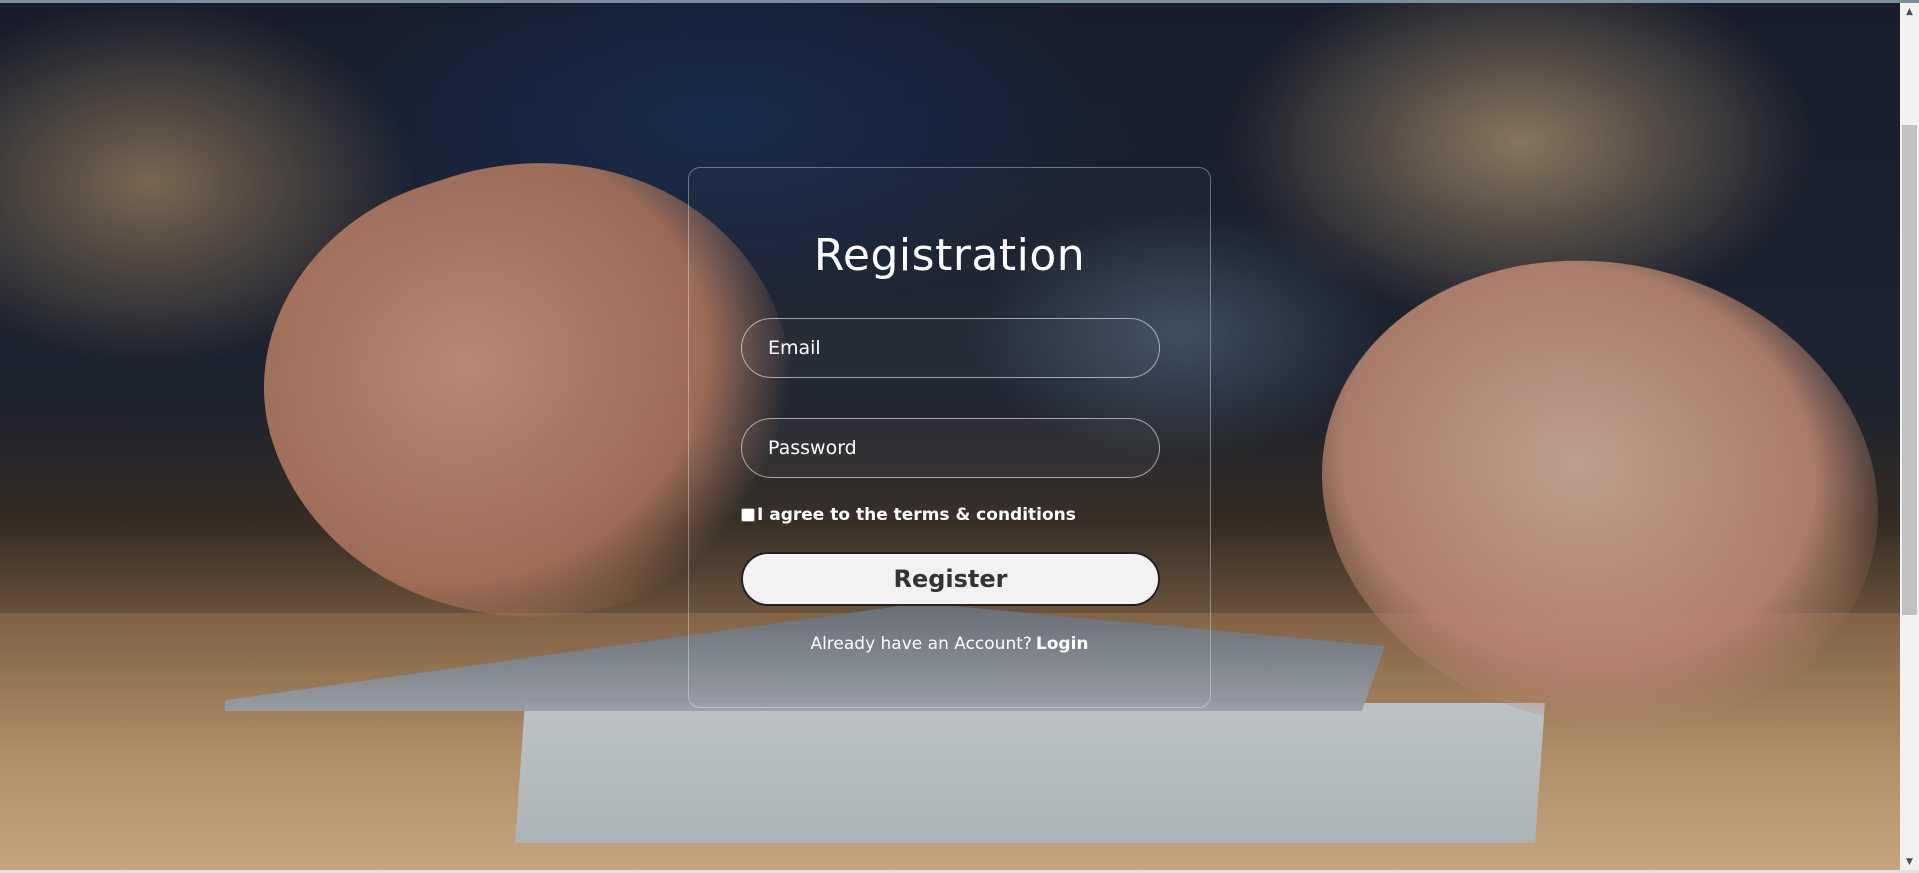 The height and width of the screenshot is (873, 1919). What do you see at coordinates (921, 644) in the screenshot?
I see `login-prompt-text: Already have an Account?` at bounding box center [921, 644].